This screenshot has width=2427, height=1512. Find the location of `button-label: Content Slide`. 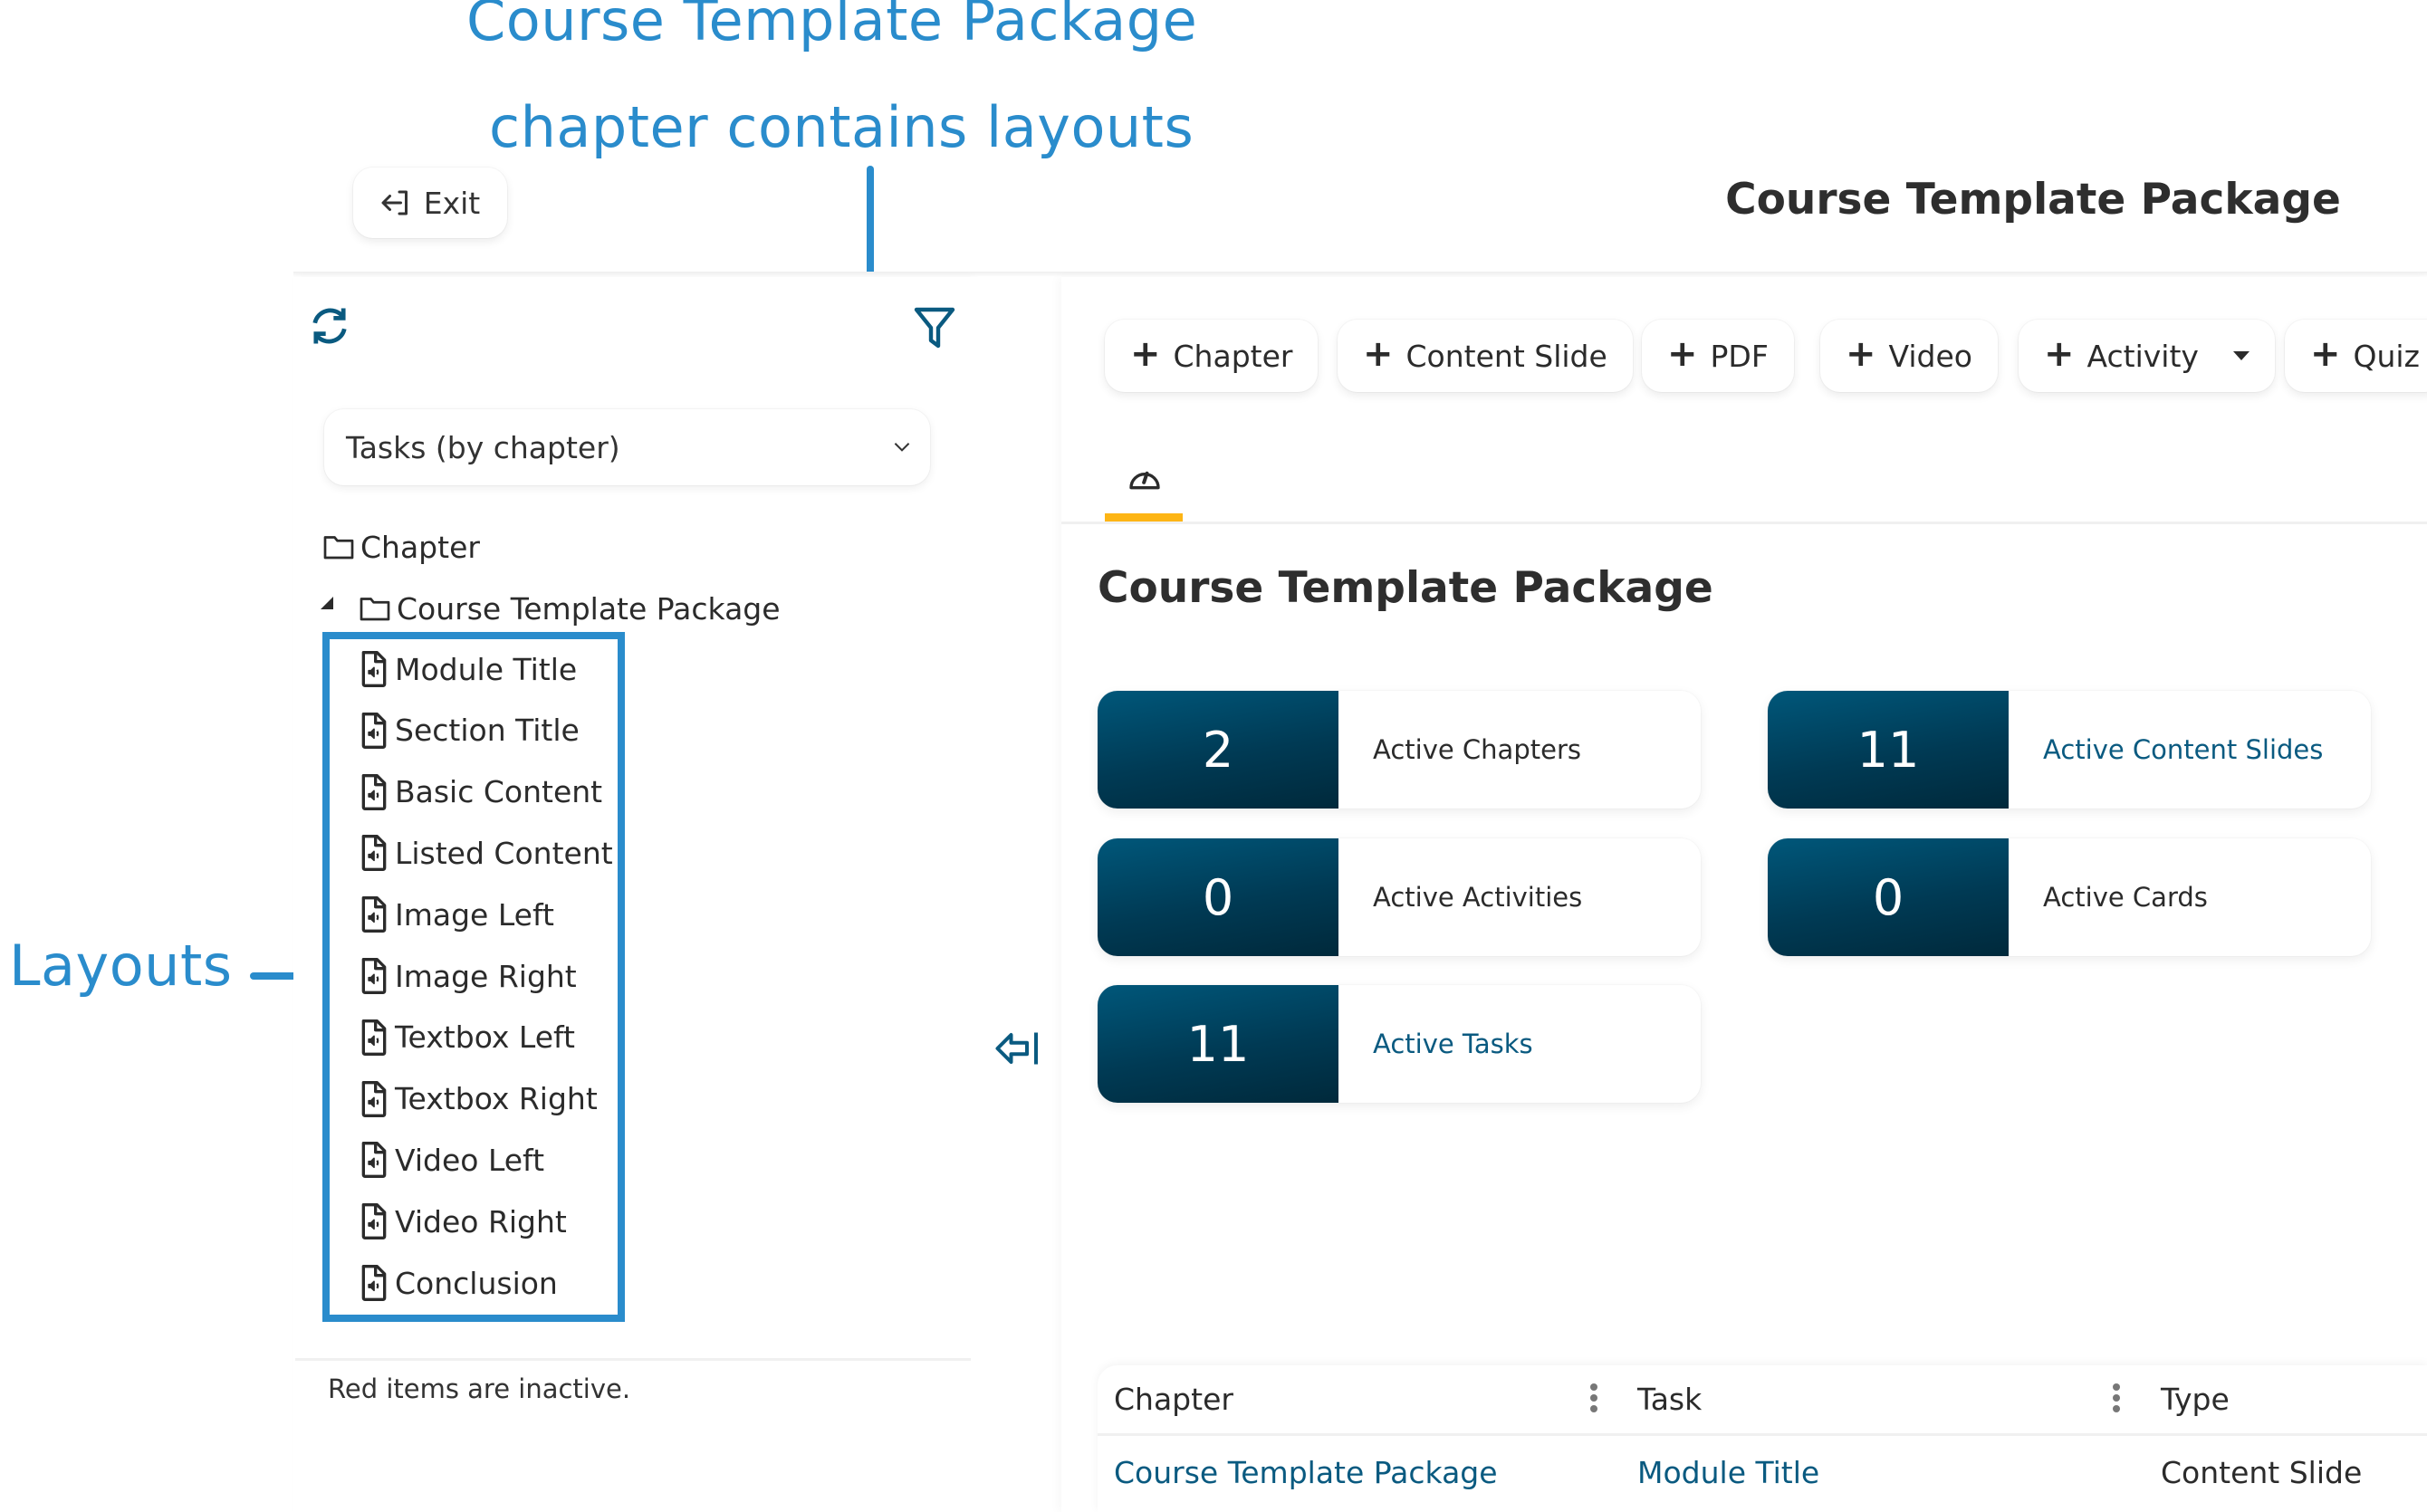

button-label: Content Slide is located at coordinates (1506, 356).